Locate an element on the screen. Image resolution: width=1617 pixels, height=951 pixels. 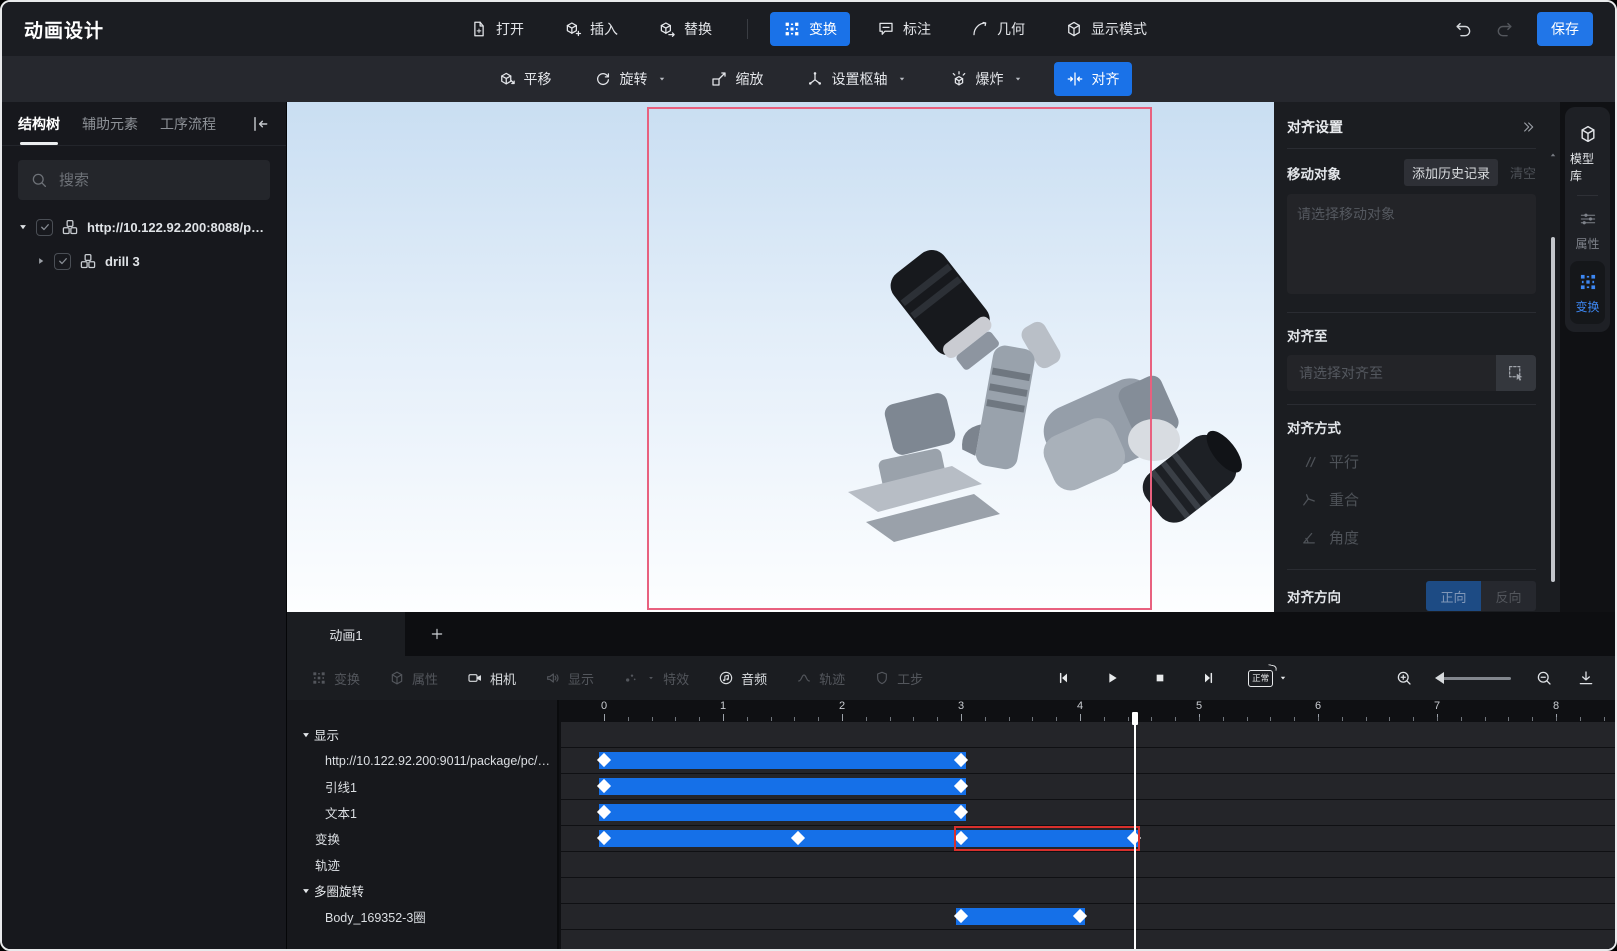
timeline-tab-animation1: 动画1 is located at coordinates (346, 634).